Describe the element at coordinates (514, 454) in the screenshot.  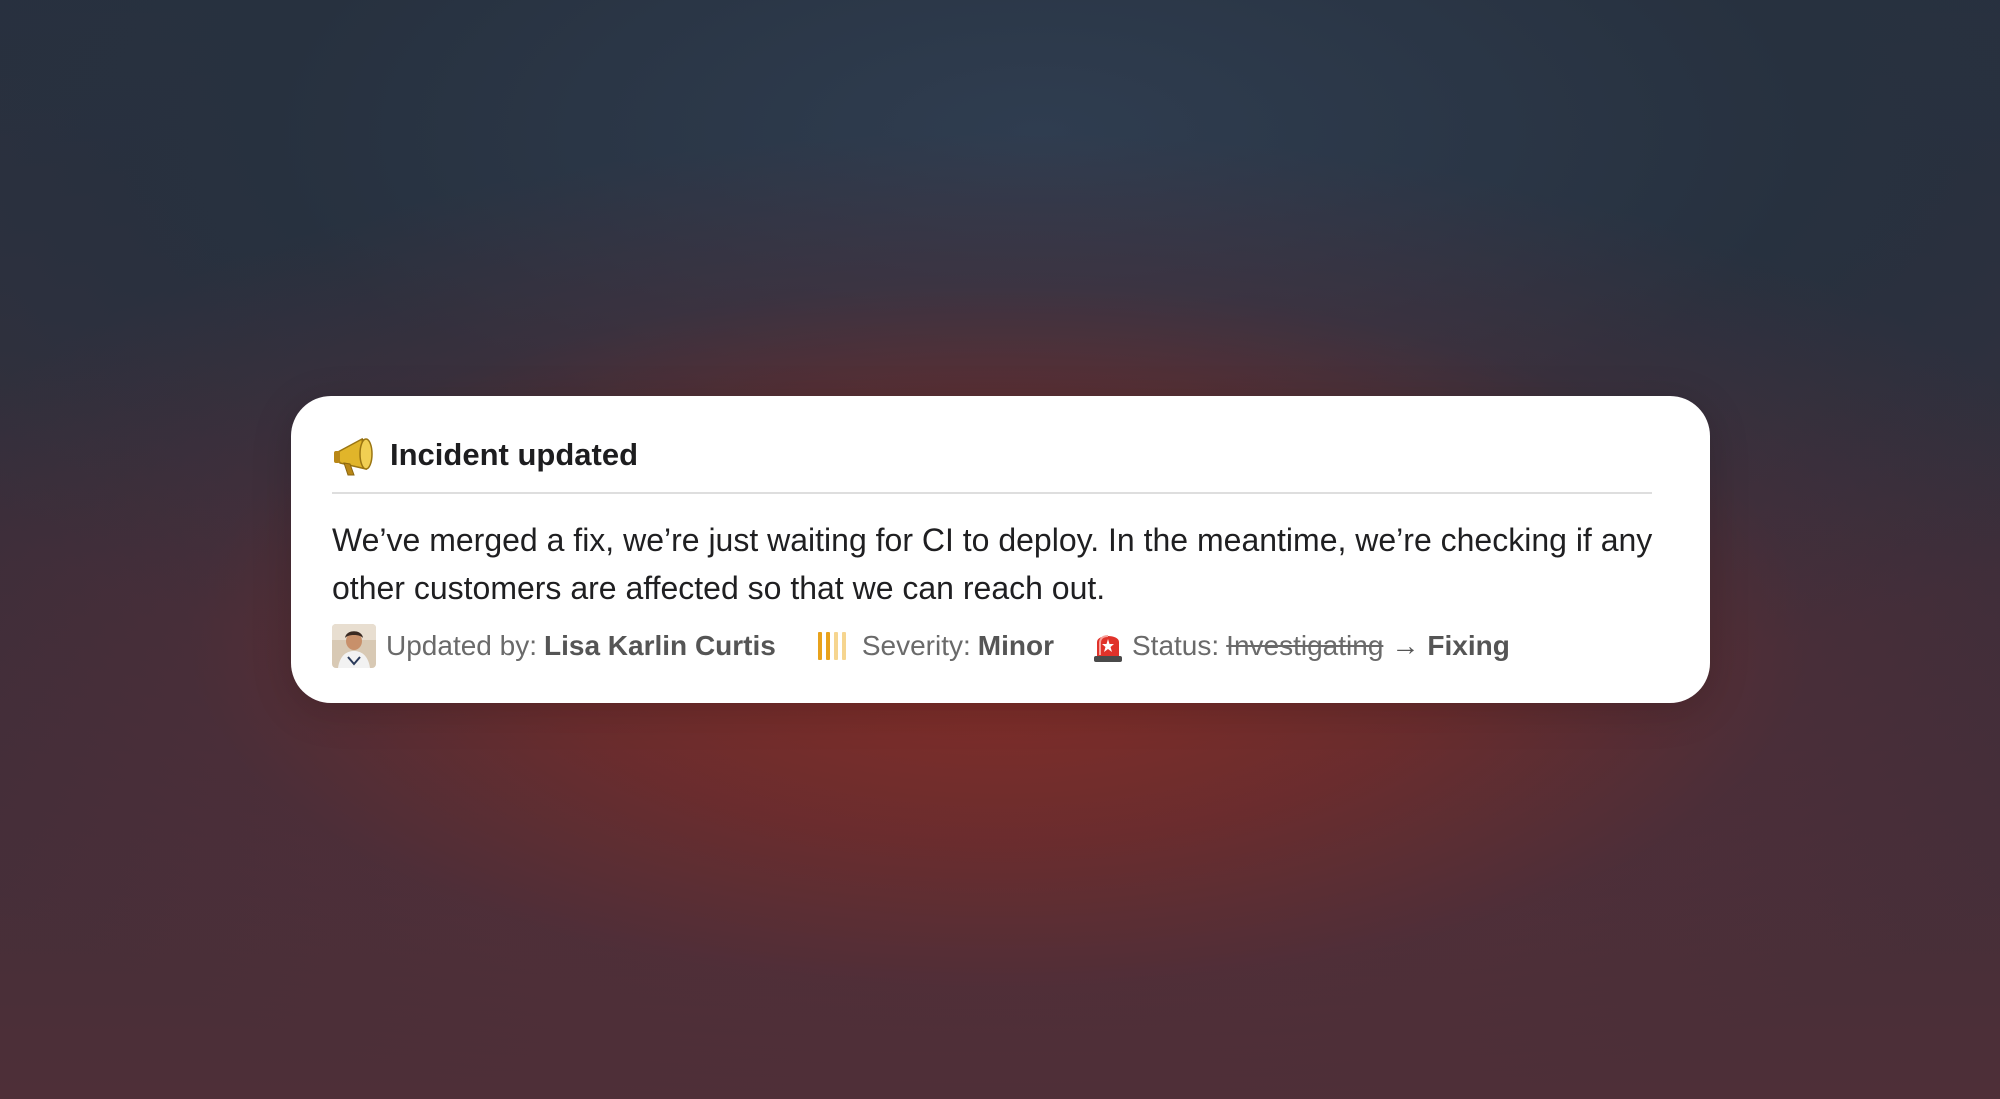
I see `card-title: Incident updated` at that location.